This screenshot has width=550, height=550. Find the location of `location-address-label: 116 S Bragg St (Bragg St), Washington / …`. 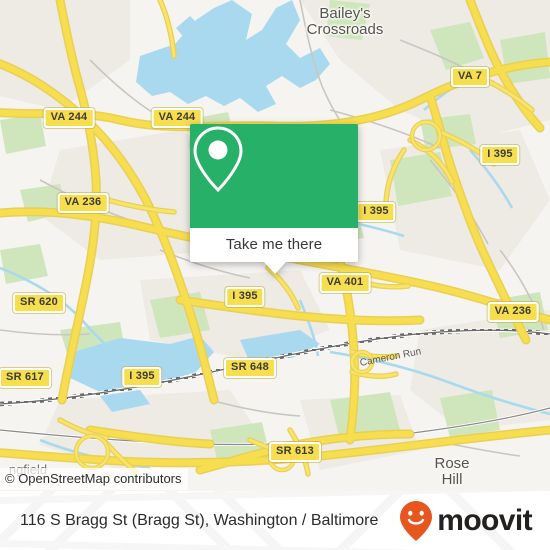

location-address-label: 116 S Bragg St (Bragg St), Washington / … is located at coordinates (199, 520).